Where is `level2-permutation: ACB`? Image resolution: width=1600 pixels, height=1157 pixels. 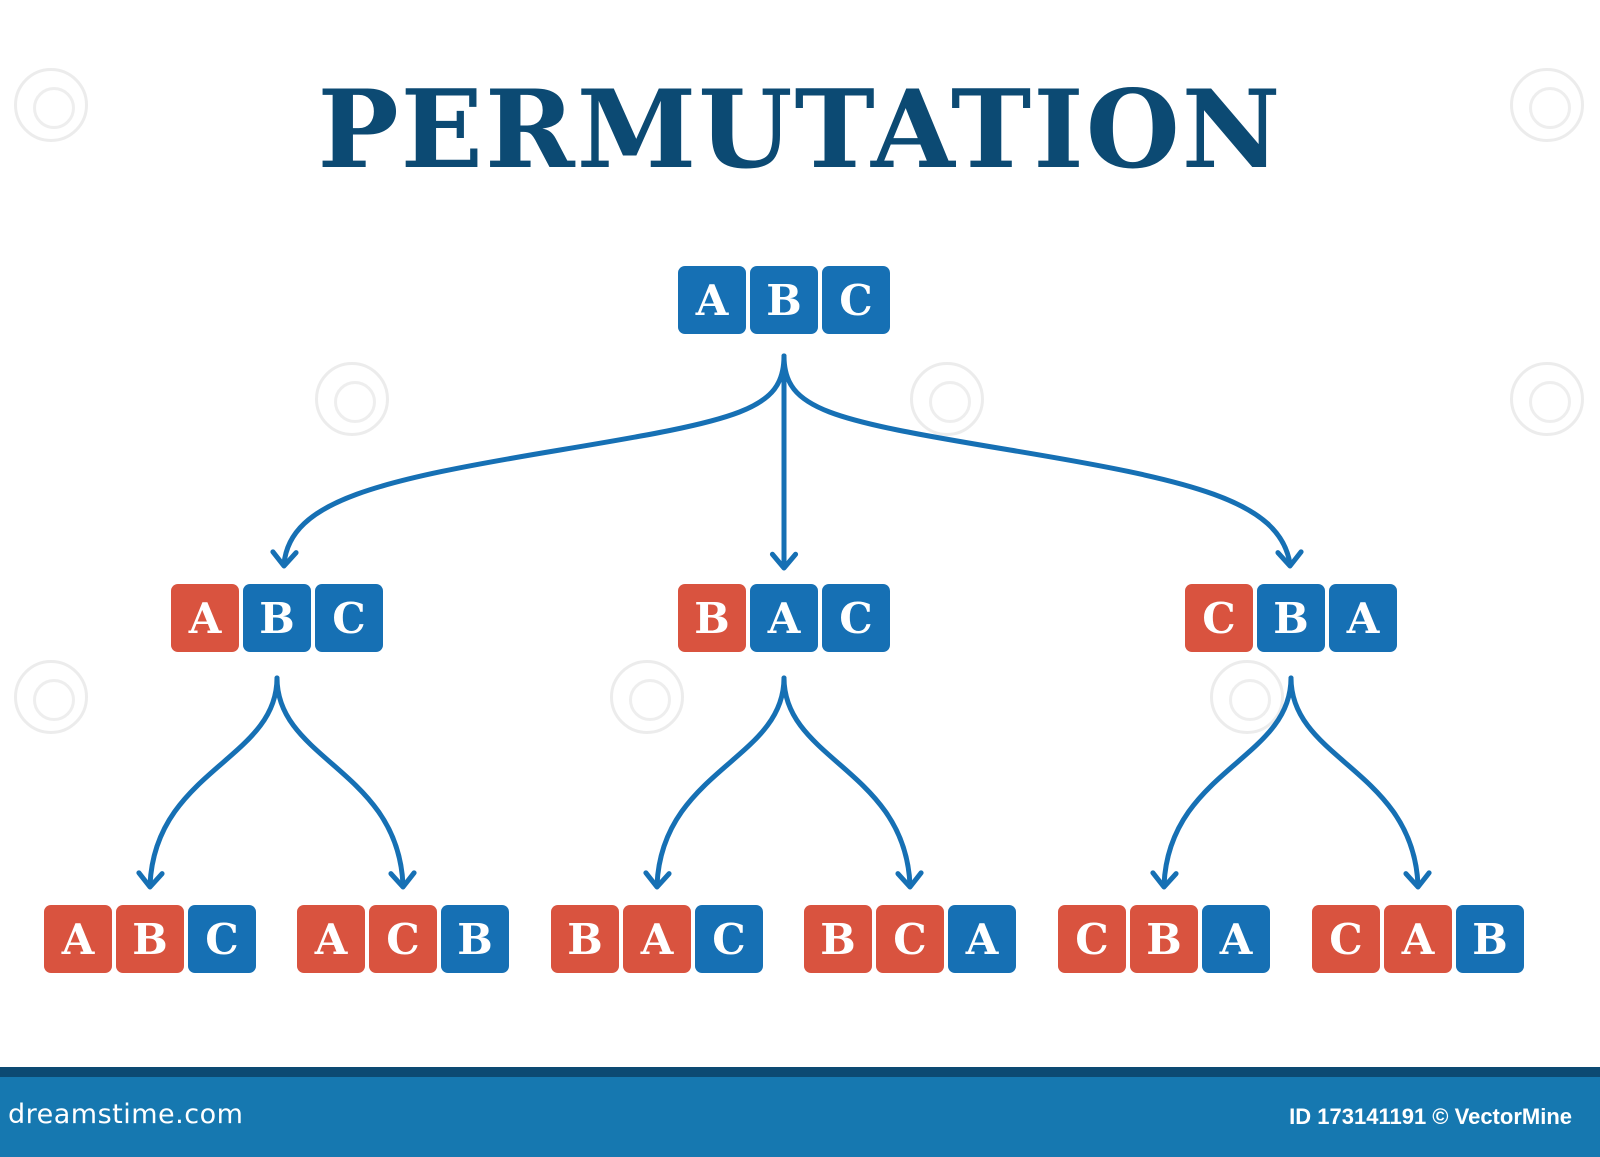
level2-permutation: ACB is located at coordinates (403, 939).